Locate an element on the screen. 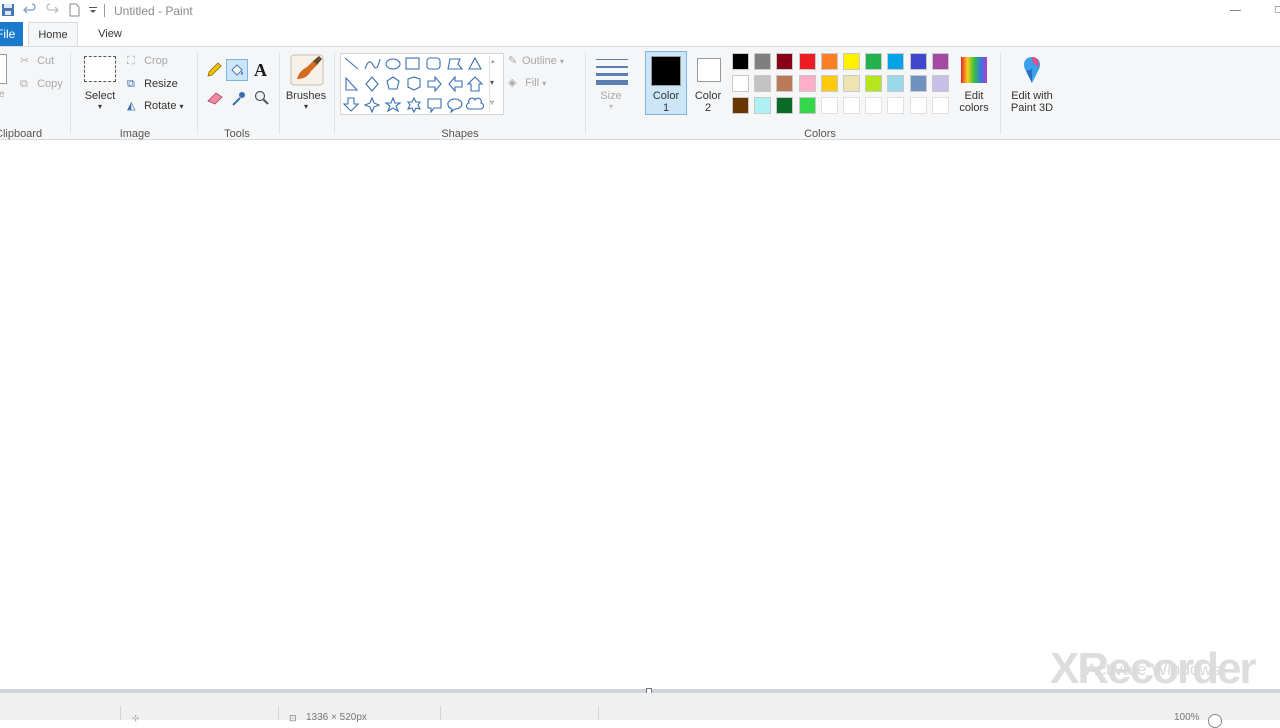  window-title: Untitled - Paint is located at coordinates (153, 11).